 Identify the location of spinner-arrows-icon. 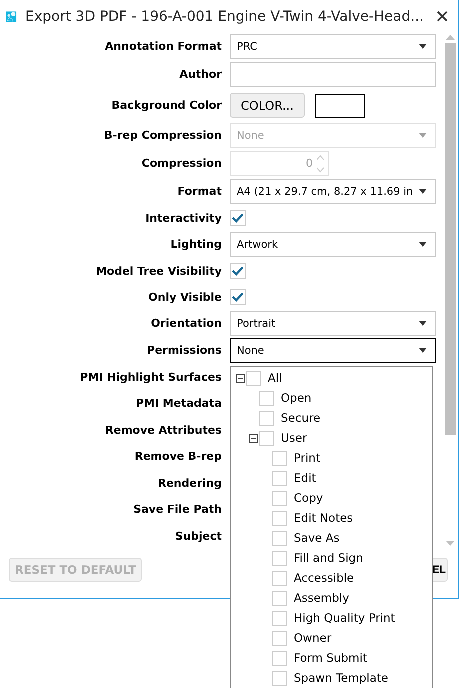
(320, 163).